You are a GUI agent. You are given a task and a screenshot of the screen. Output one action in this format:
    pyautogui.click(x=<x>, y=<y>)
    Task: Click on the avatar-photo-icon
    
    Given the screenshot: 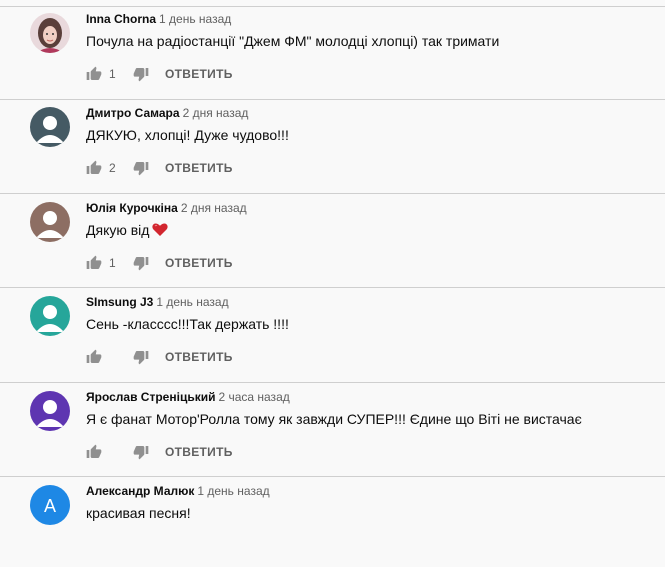 What is the action you would take?
    pyautogui.click(x=50, y=33)
    